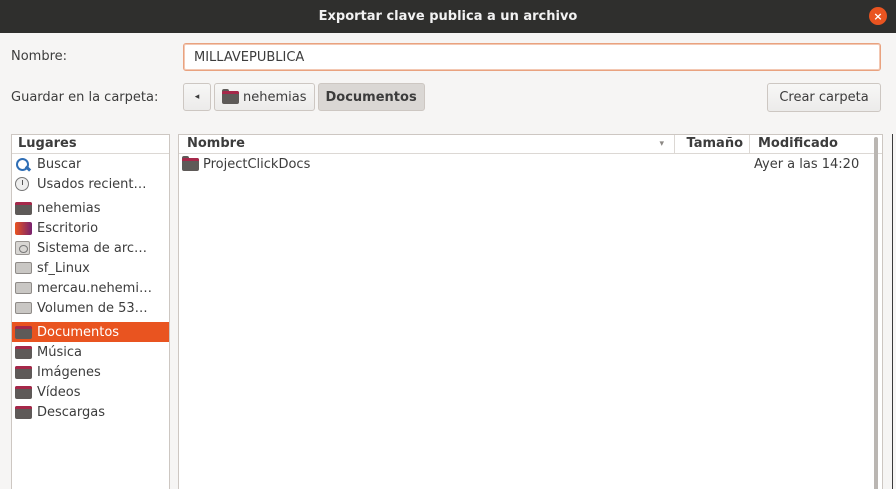  Describe the element at coordinates (661, 144) in the screenshot. I see `sort-descending-icon: ▾` at that location.